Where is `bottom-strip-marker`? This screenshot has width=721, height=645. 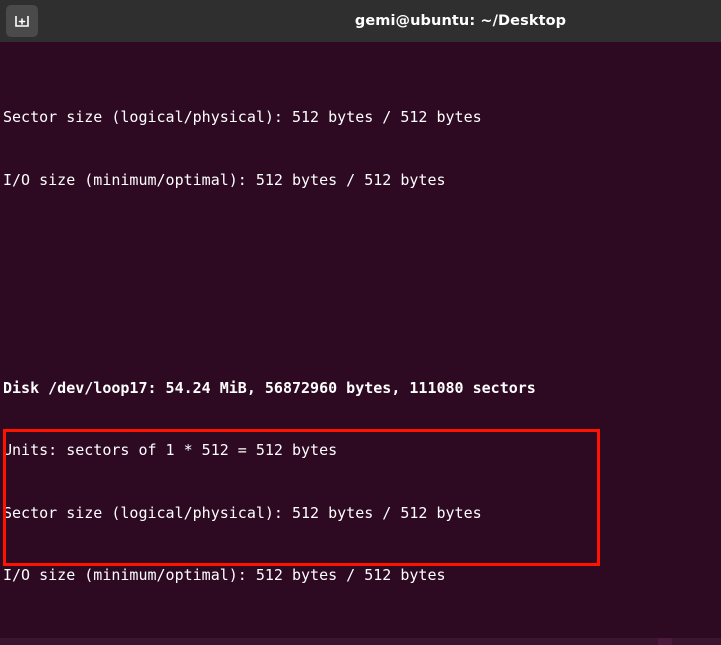 bottom-strip-marker is located at coordinates (665, 641).